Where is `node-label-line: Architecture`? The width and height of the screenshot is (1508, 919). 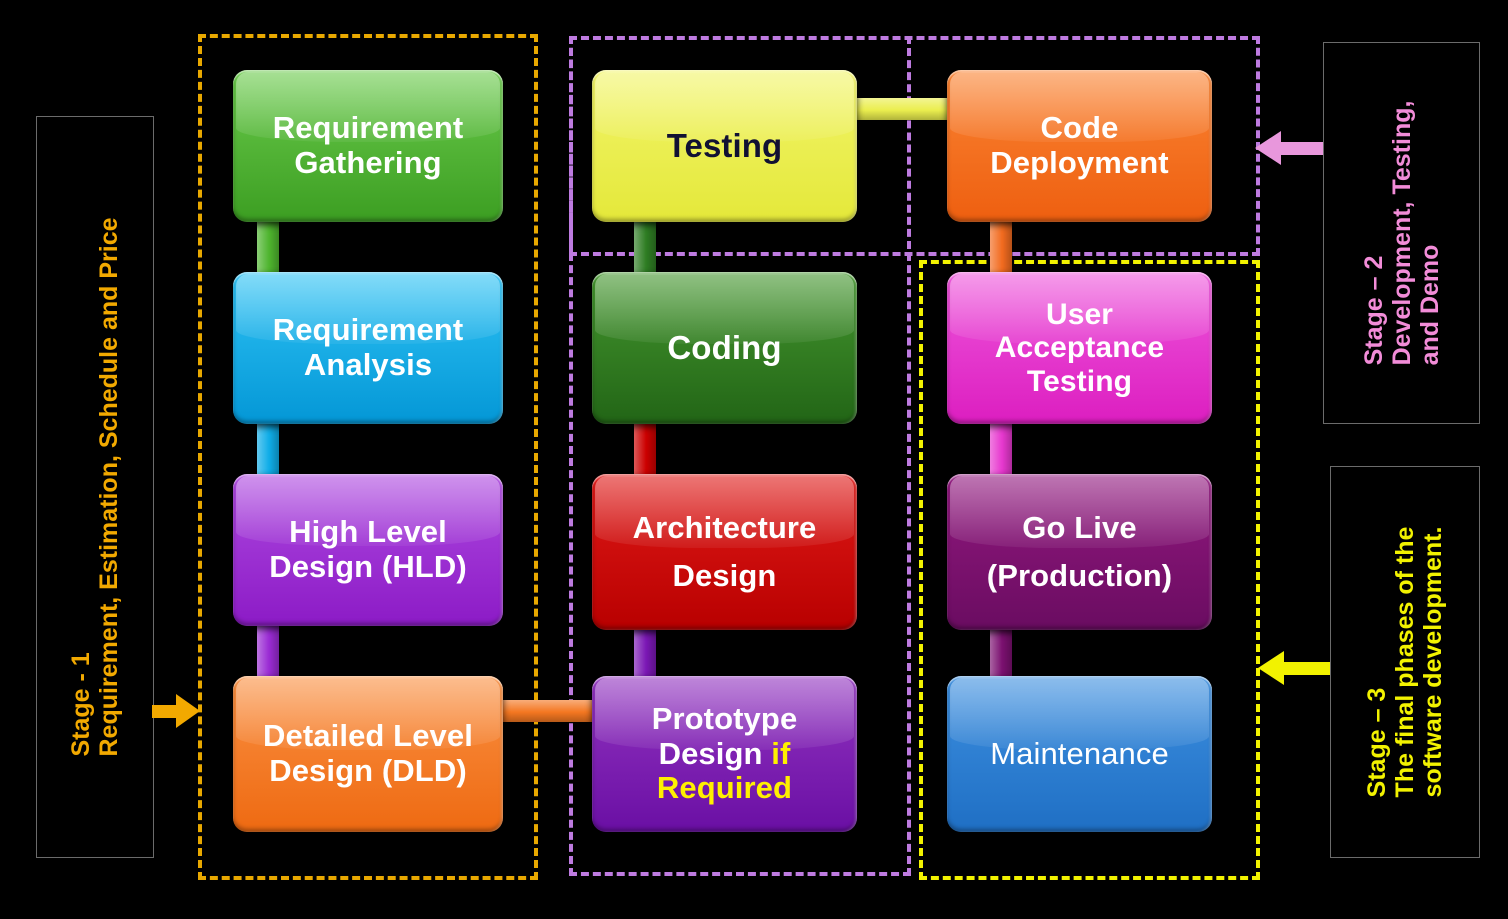 node-label-line: Architecture is located at coordinates (724, 527).